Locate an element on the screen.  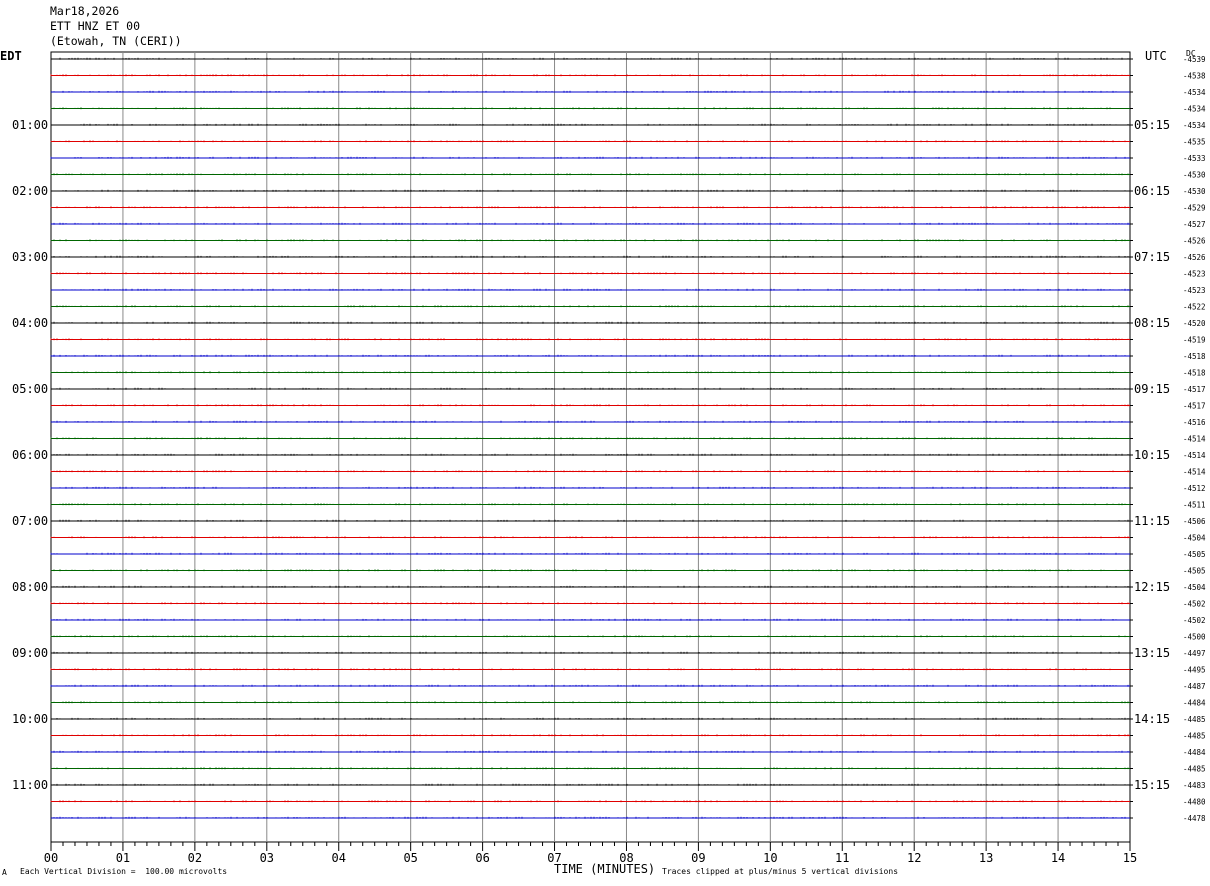
left-hour-label: 08:00 is located at coordinates (30, 587).